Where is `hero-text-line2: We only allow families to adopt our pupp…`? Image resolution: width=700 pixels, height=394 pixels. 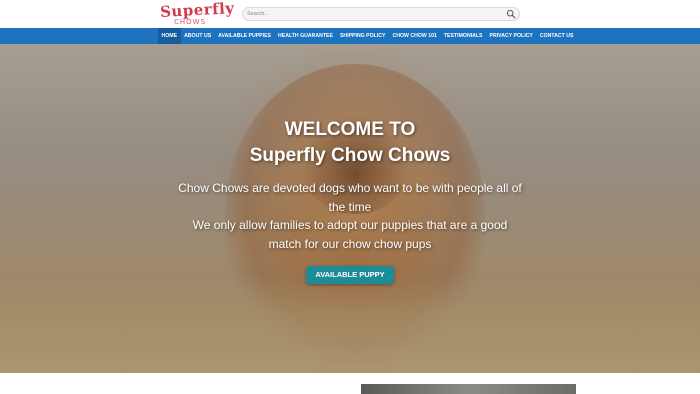 hero-text-line2: We only allow families to adopt our pupp… is located at coordinates (350, 234).